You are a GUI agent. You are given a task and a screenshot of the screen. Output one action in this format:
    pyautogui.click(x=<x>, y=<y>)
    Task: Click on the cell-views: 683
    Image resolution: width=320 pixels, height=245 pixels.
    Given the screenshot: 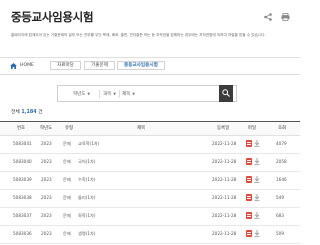 What is the action you would take?
    pyautogui.click(x=280, y=215)
    